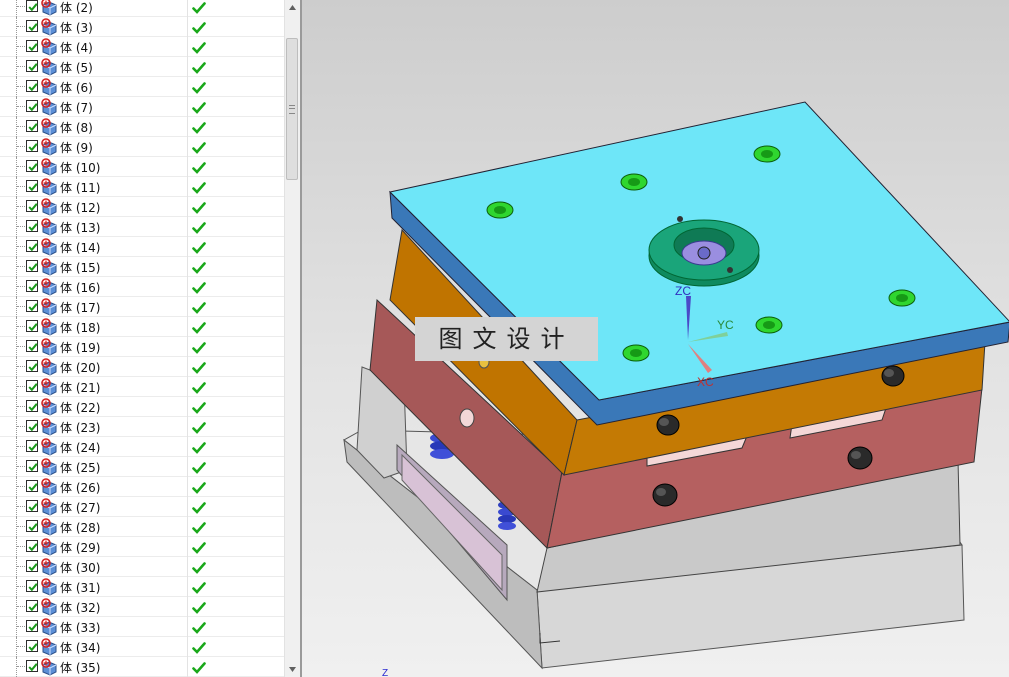 The width and height of the screenshot is (1009, 677). Describe the element at coordinates (142, 647) in the screenshot. I see `tree-row: 体 (34)` at that location.